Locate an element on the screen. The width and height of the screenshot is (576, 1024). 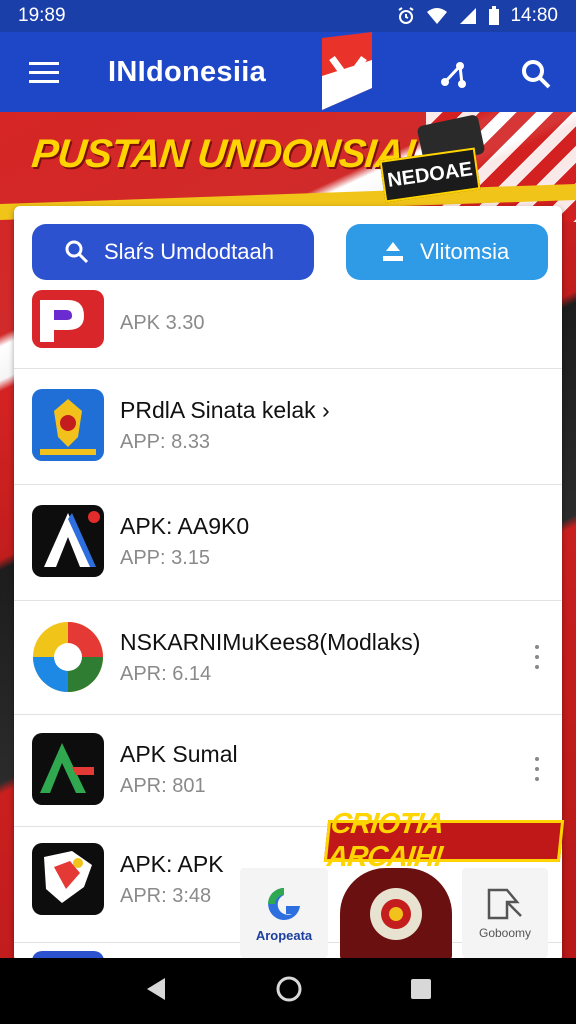
app-meta: APR: 801 is located at coordinates (163, 786).